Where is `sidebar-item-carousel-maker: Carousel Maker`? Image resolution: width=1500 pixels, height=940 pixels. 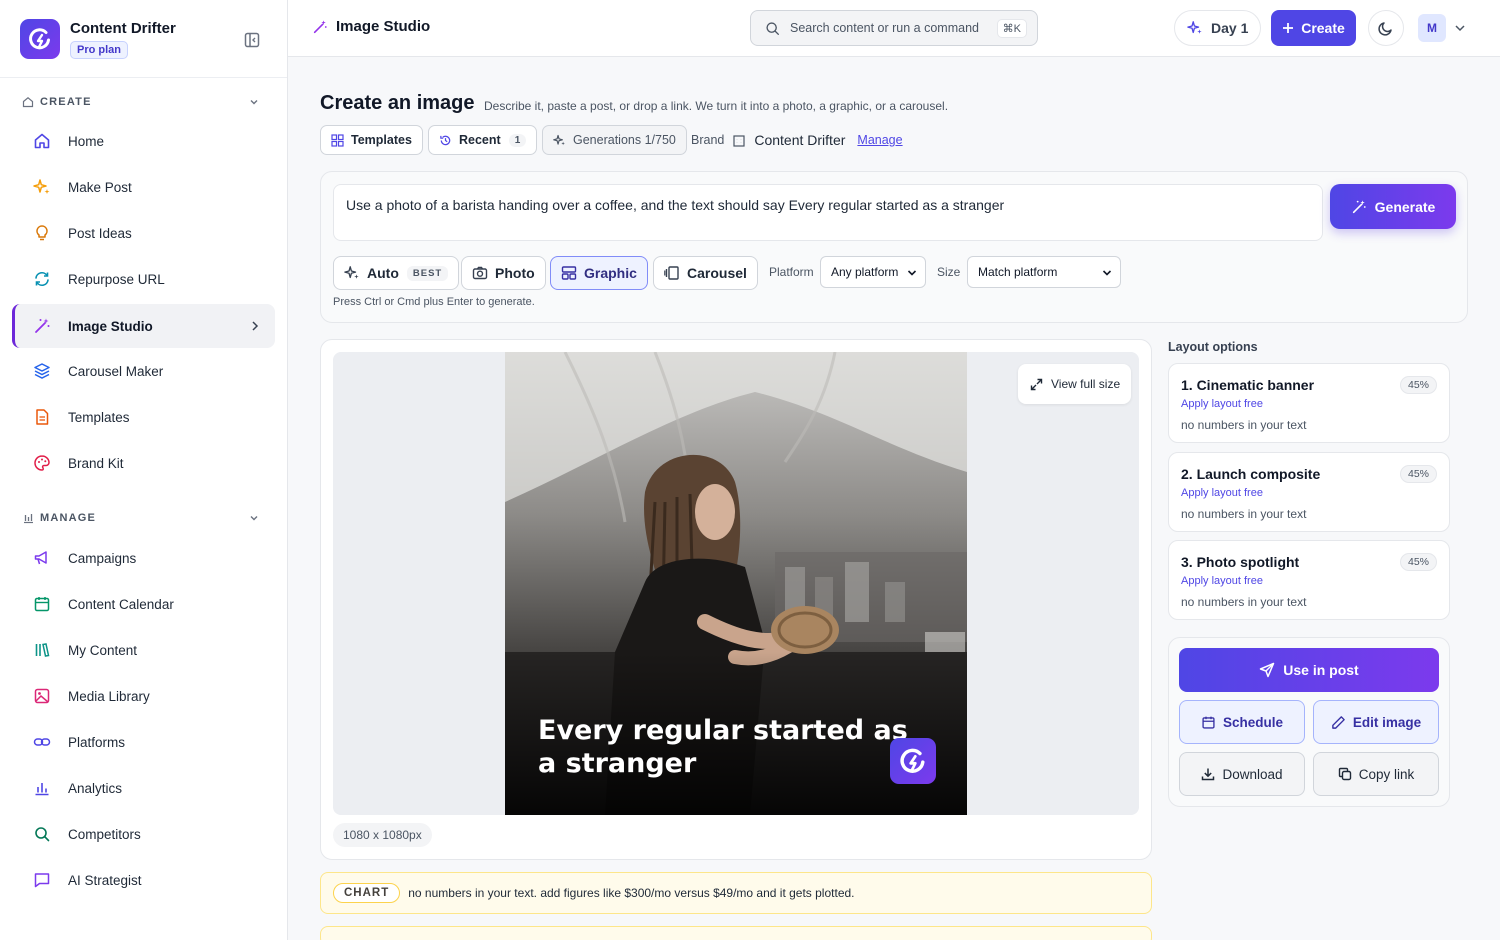
sidebar-item-carousel-maker: Carousel Maker is located at coordinates (143, 371).